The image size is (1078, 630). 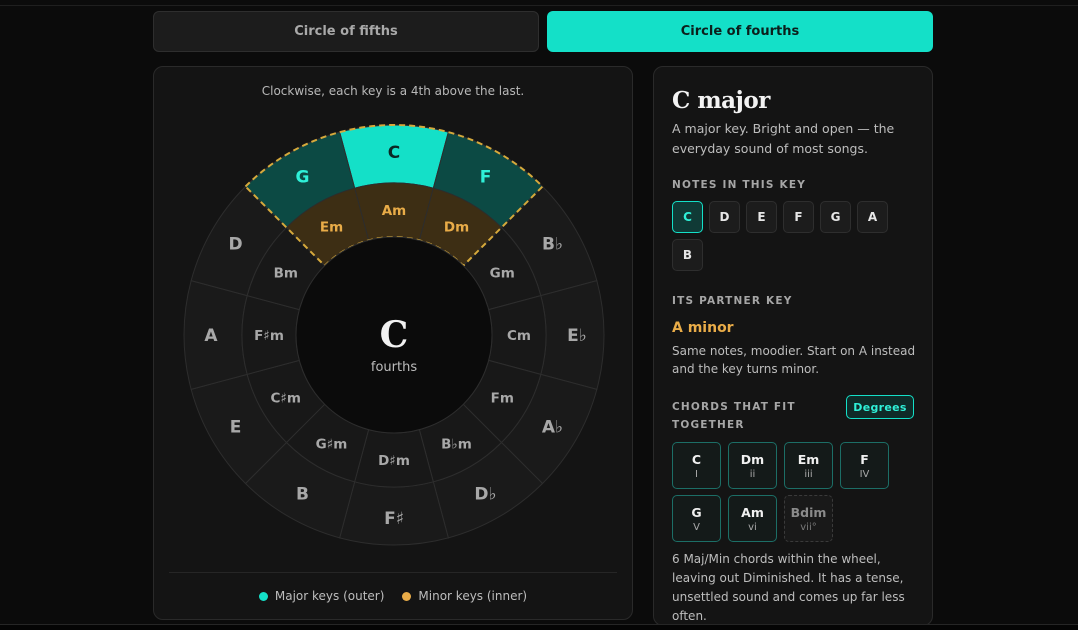 I want to click on wheel-minor-label: G♯m, so click(x=332, y=444).